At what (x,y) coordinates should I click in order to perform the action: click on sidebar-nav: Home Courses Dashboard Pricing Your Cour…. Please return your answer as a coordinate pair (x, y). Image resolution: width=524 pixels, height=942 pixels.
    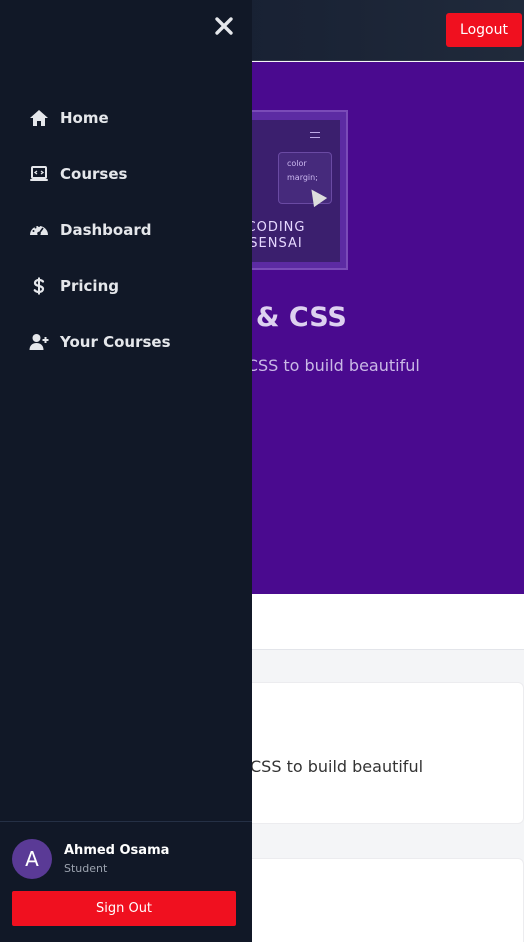
    Looking at the image, I should click on (126, 230).